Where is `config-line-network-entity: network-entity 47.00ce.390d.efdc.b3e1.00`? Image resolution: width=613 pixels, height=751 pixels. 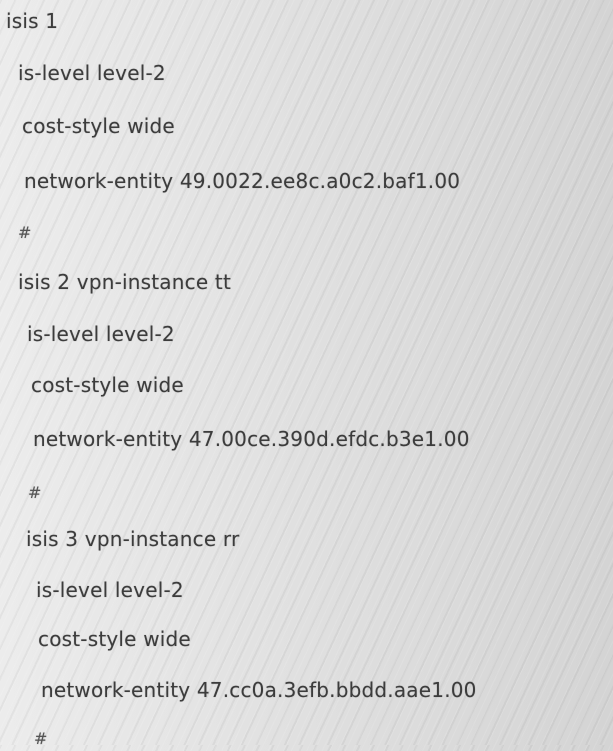
config-line-network-entity: network-entity 47.00ce.390d.efdc.b3e1.00 is located at coordinates (251, 439).